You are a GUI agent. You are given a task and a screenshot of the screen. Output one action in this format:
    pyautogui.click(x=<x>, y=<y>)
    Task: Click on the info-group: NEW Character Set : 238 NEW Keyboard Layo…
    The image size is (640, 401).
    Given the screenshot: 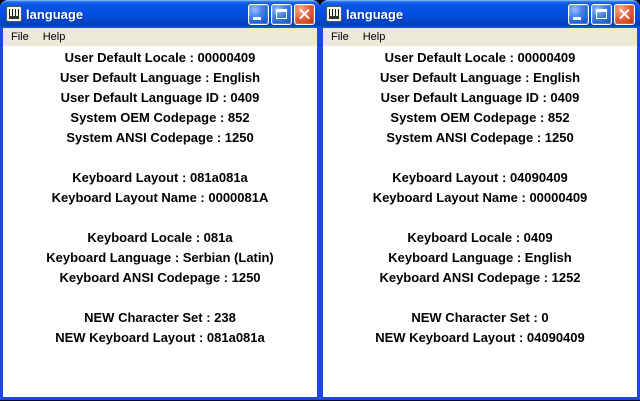 What is the action you would take?
    pyautogui.click(x=160, y=328)
    